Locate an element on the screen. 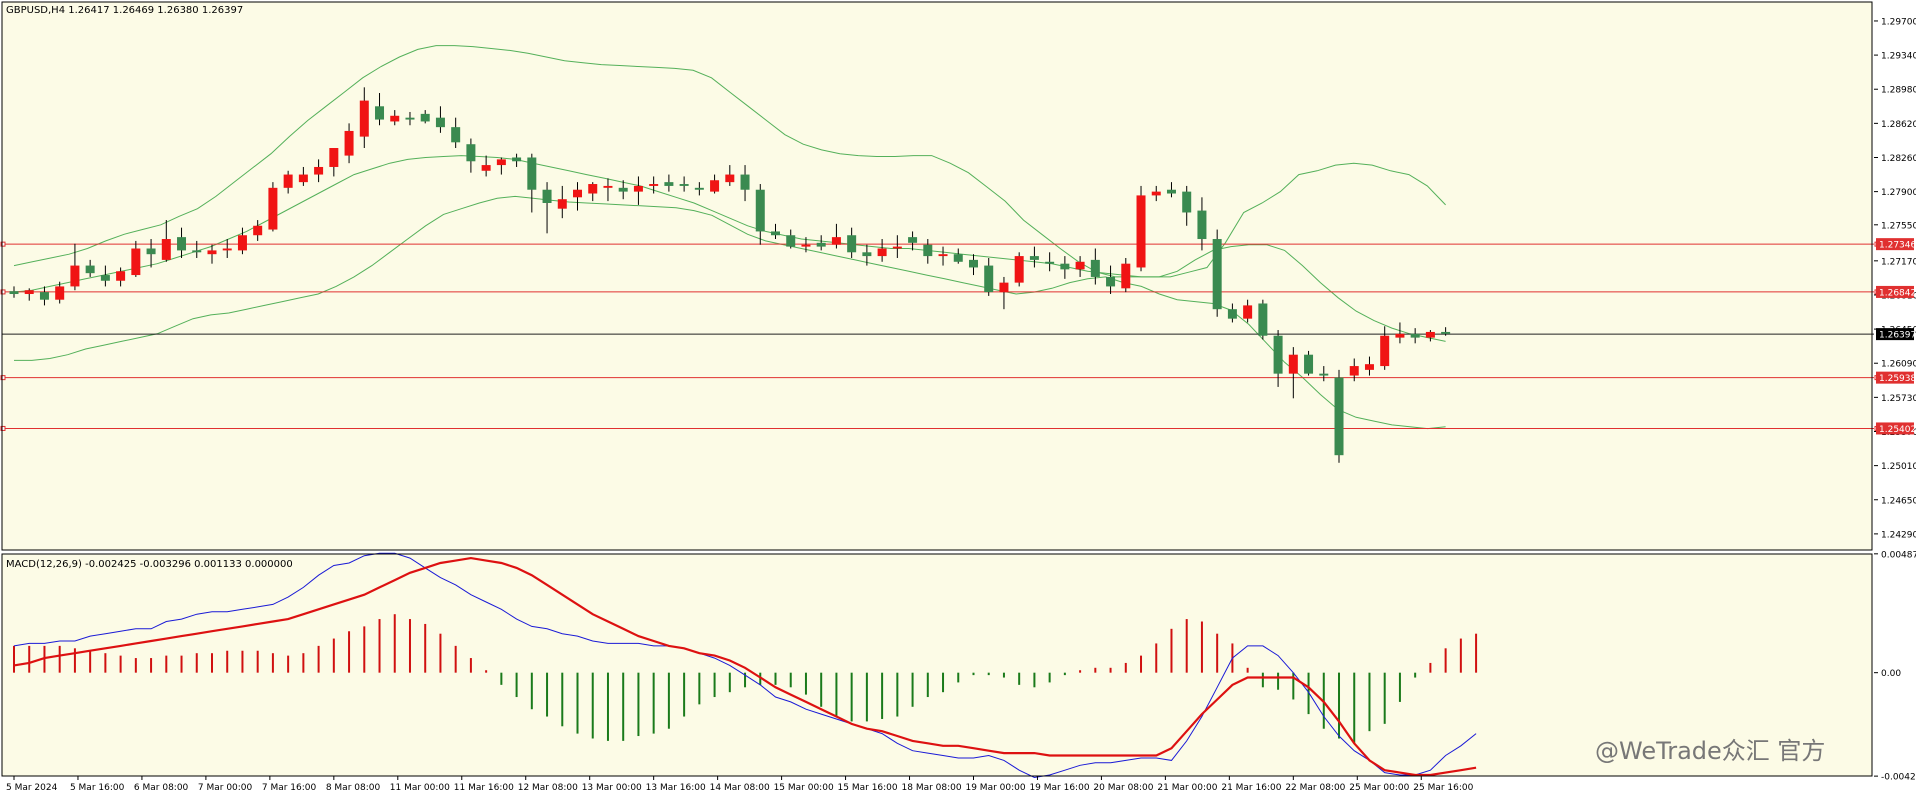 The width and height of the screenshot is (1916, 802). y-tick-label: 1.28260 is located at coordinates (1898, 159).